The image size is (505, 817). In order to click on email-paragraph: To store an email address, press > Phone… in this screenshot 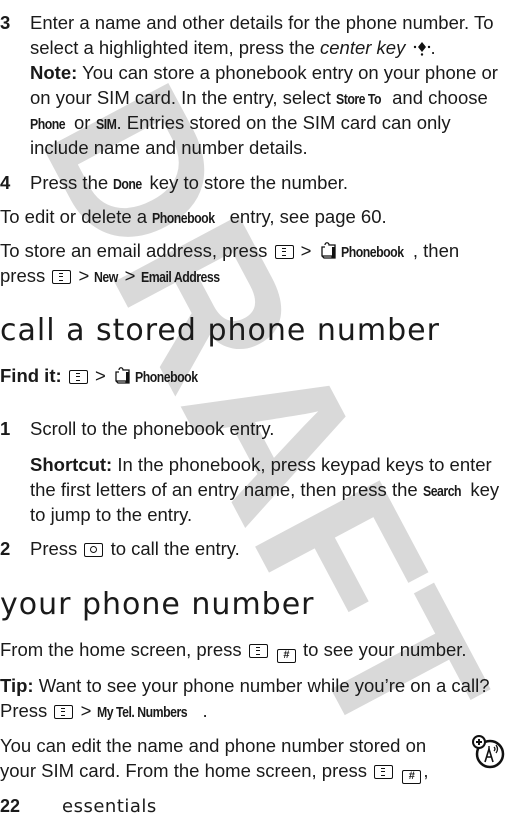, I will do `click(229, 251)`.